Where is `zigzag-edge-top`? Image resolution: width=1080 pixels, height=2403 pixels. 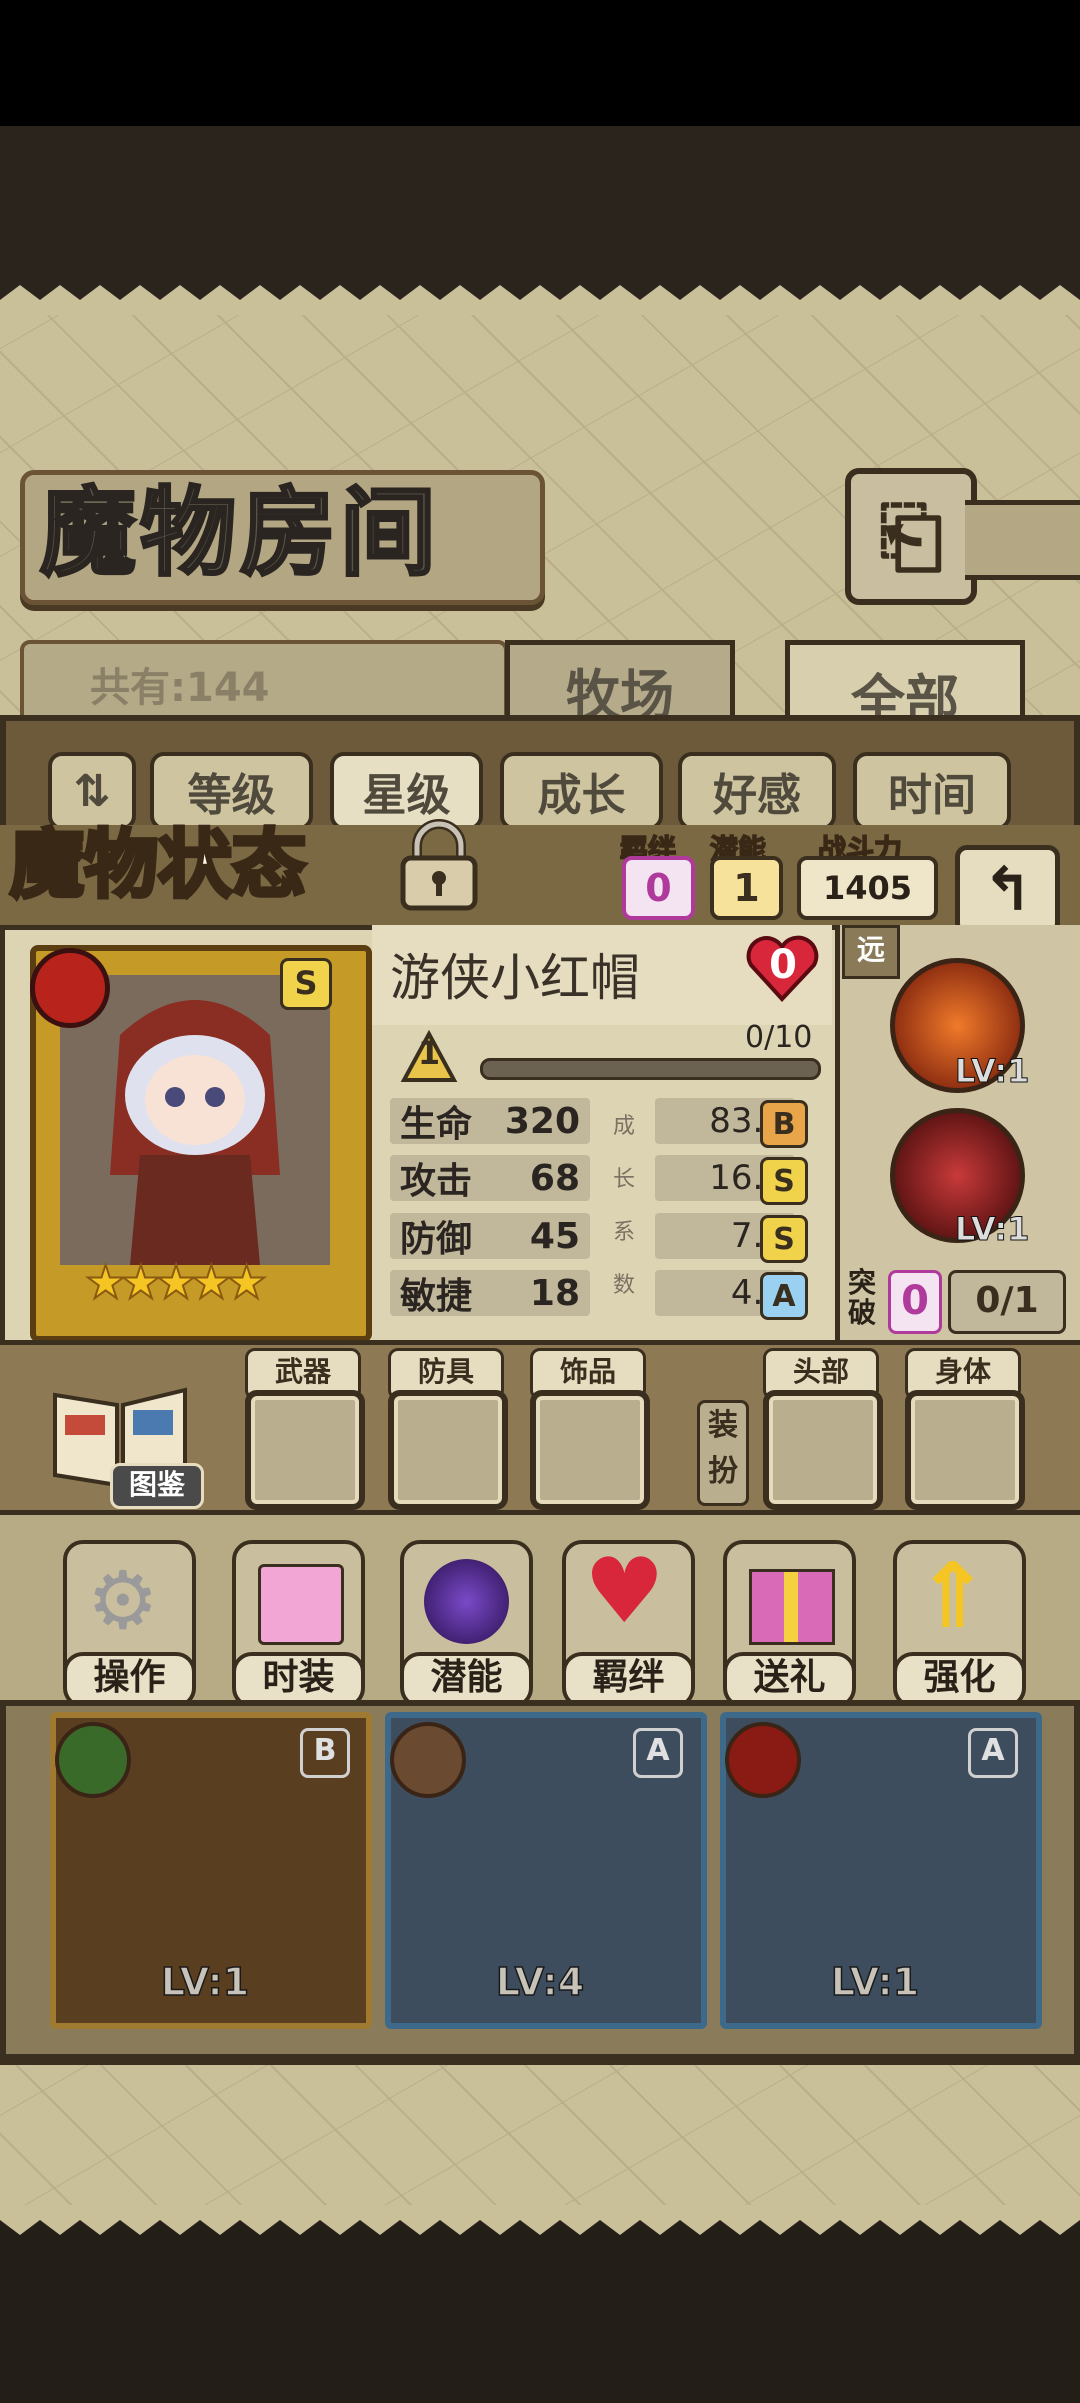
zigzag-edge-top is located at coordinates (540, 300).